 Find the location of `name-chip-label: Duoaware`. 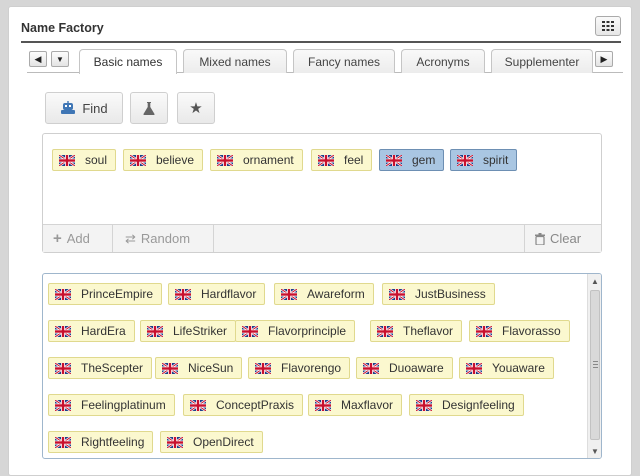

name-chip-label: Duoaware is located at coordinates (416, 368).